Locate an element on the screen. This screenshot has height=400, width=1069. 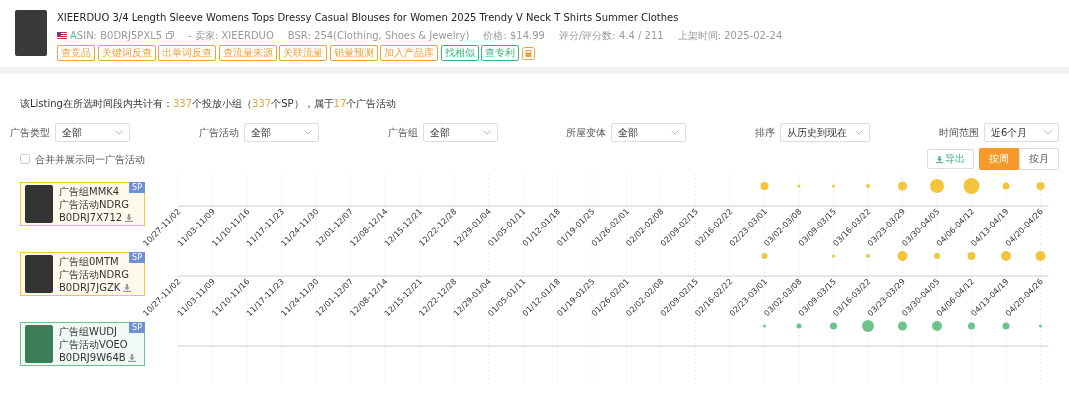
tag-button: 销量预测 is located at coordinates (353, 53).